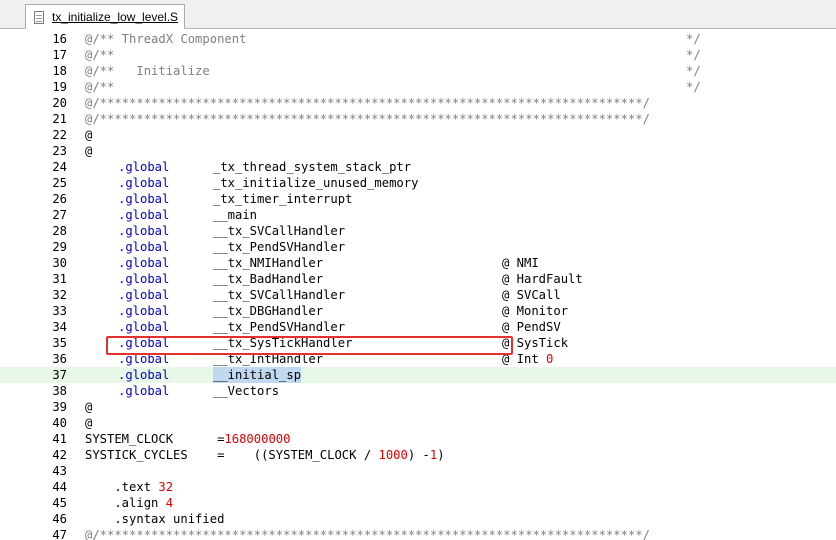 This screenshot has height=540, width=836. I want to click on inline-comment: @ Monitor, so click(539, 311).